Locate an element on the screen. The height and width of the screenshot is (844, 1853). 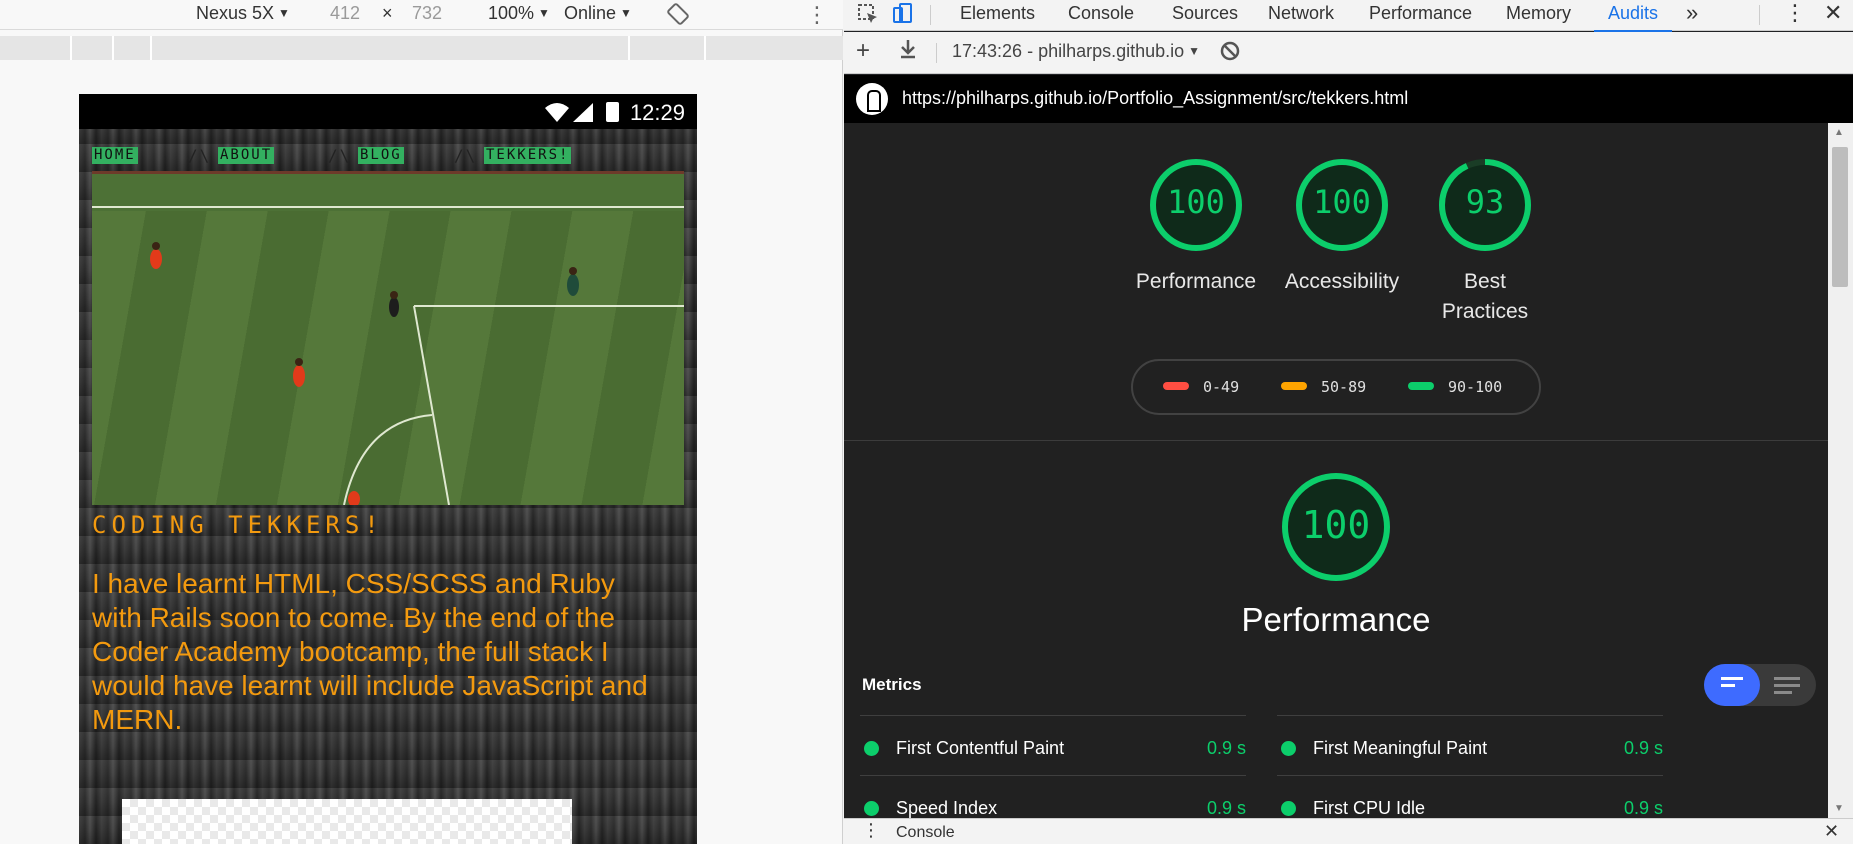
legend-swatch is located at coordinates (1176, 386).